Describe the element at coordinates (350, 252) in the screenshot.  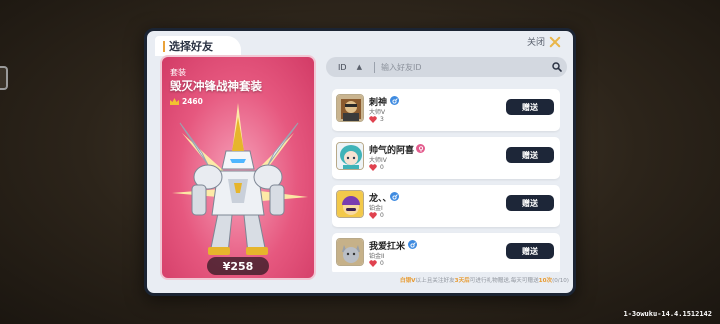
I see `gray-cat-avatar` at that location.